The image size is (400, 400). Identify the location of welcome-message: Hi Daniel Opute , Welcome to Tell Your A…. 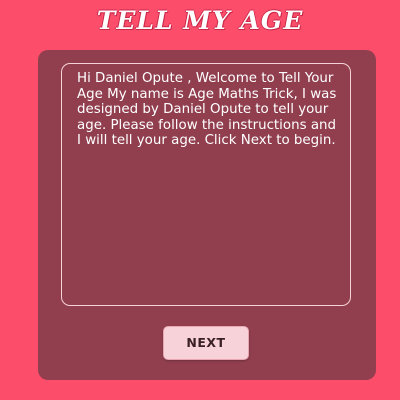
(207, 110).